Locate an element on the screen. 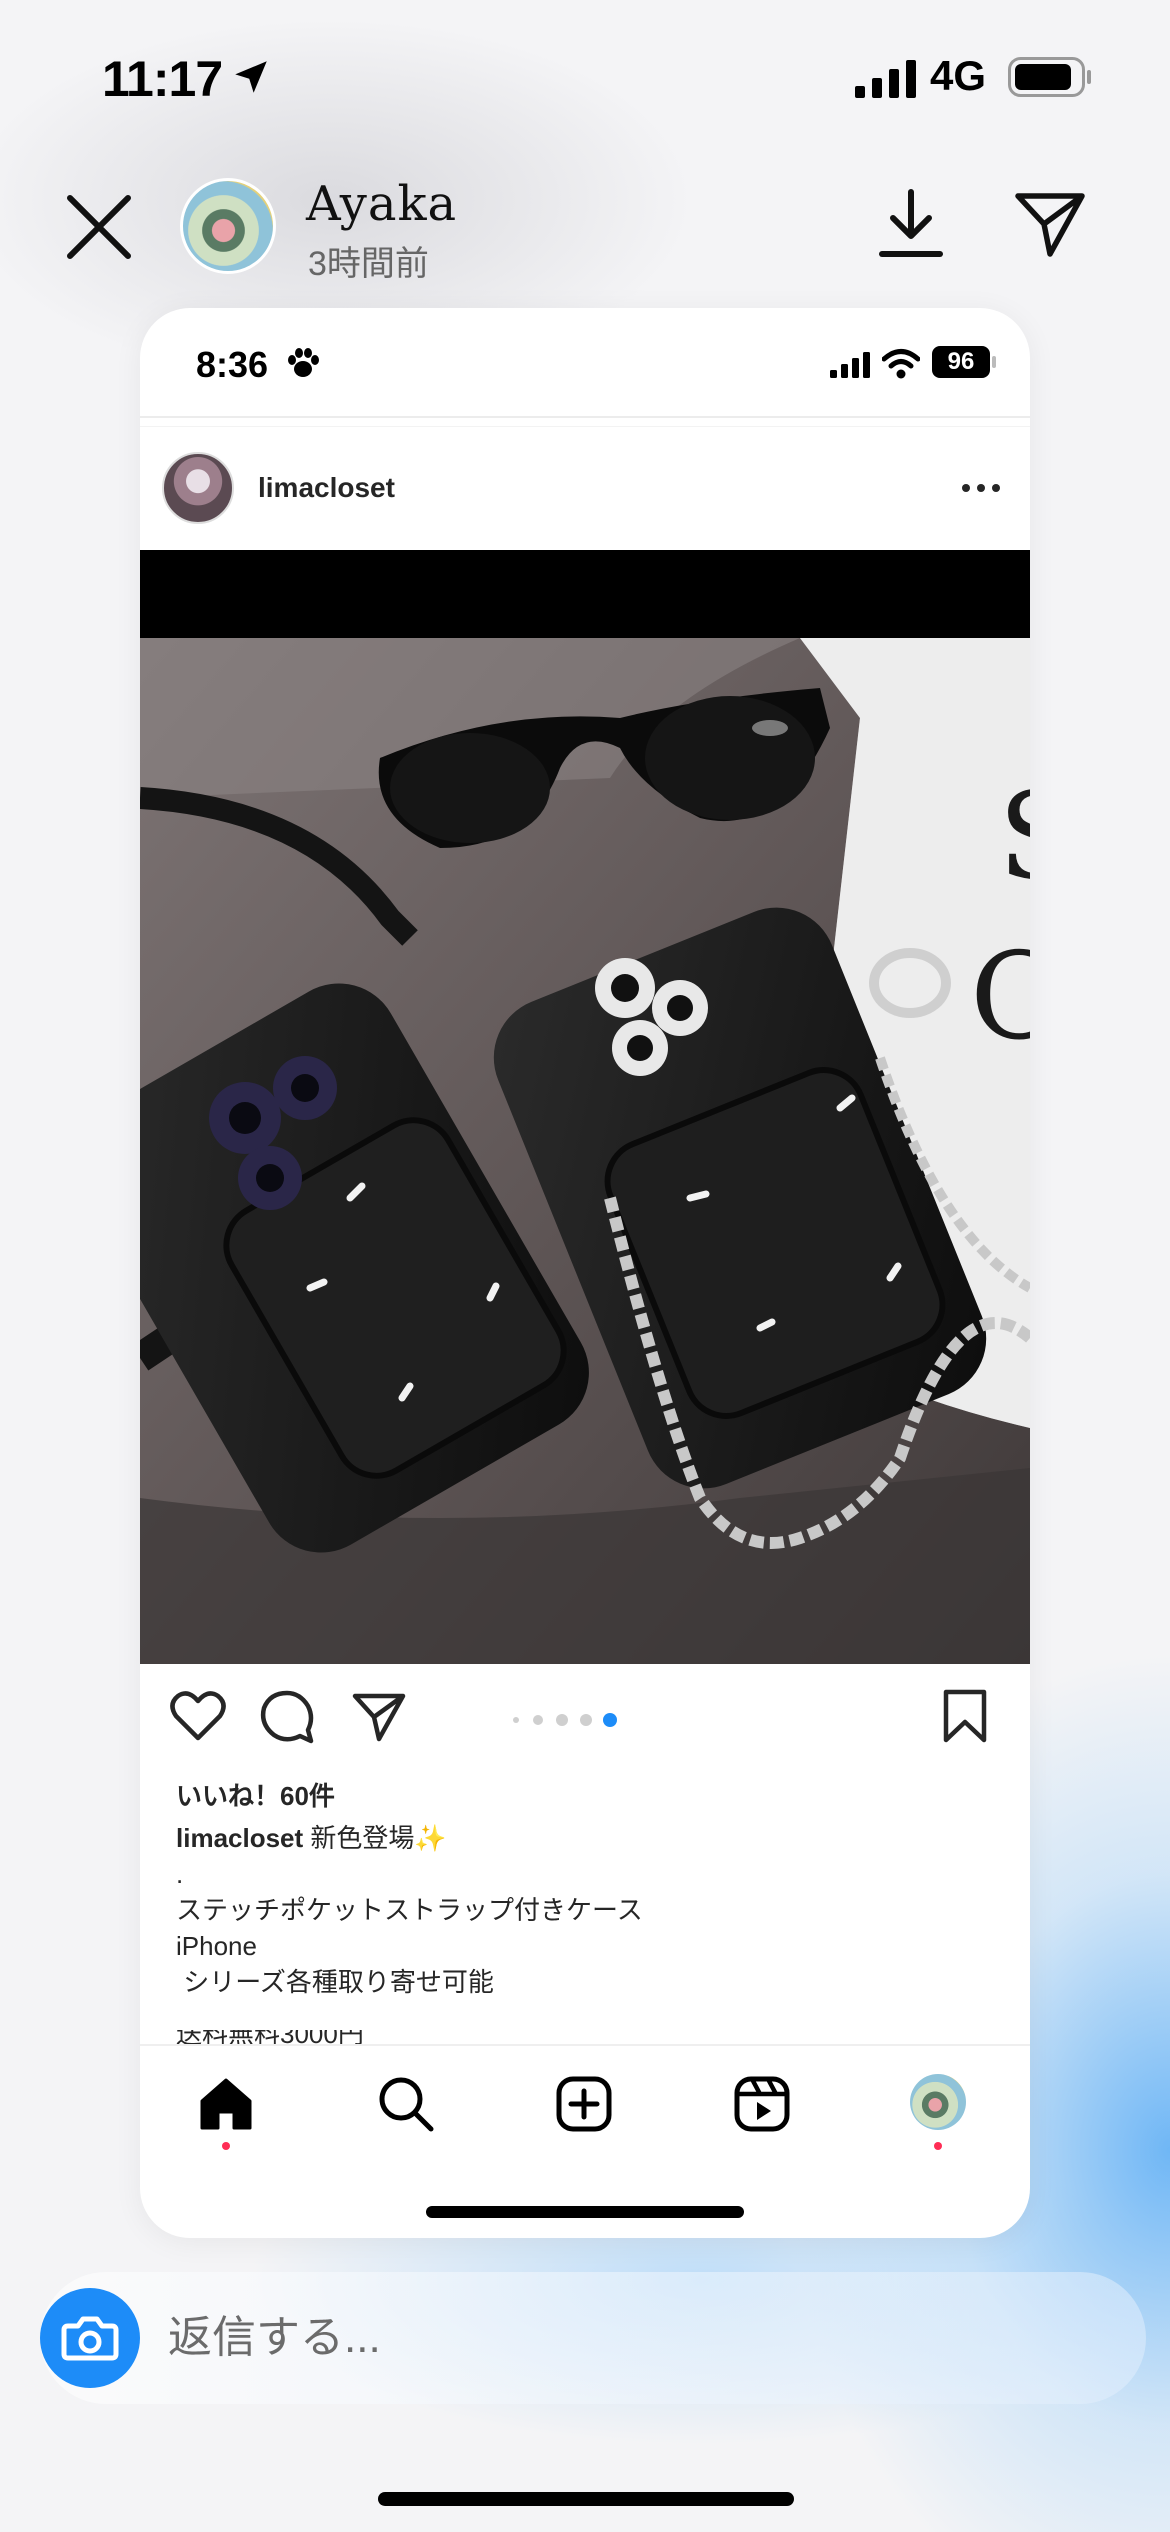  network-type: 4G is located at coordinates (958, 75).